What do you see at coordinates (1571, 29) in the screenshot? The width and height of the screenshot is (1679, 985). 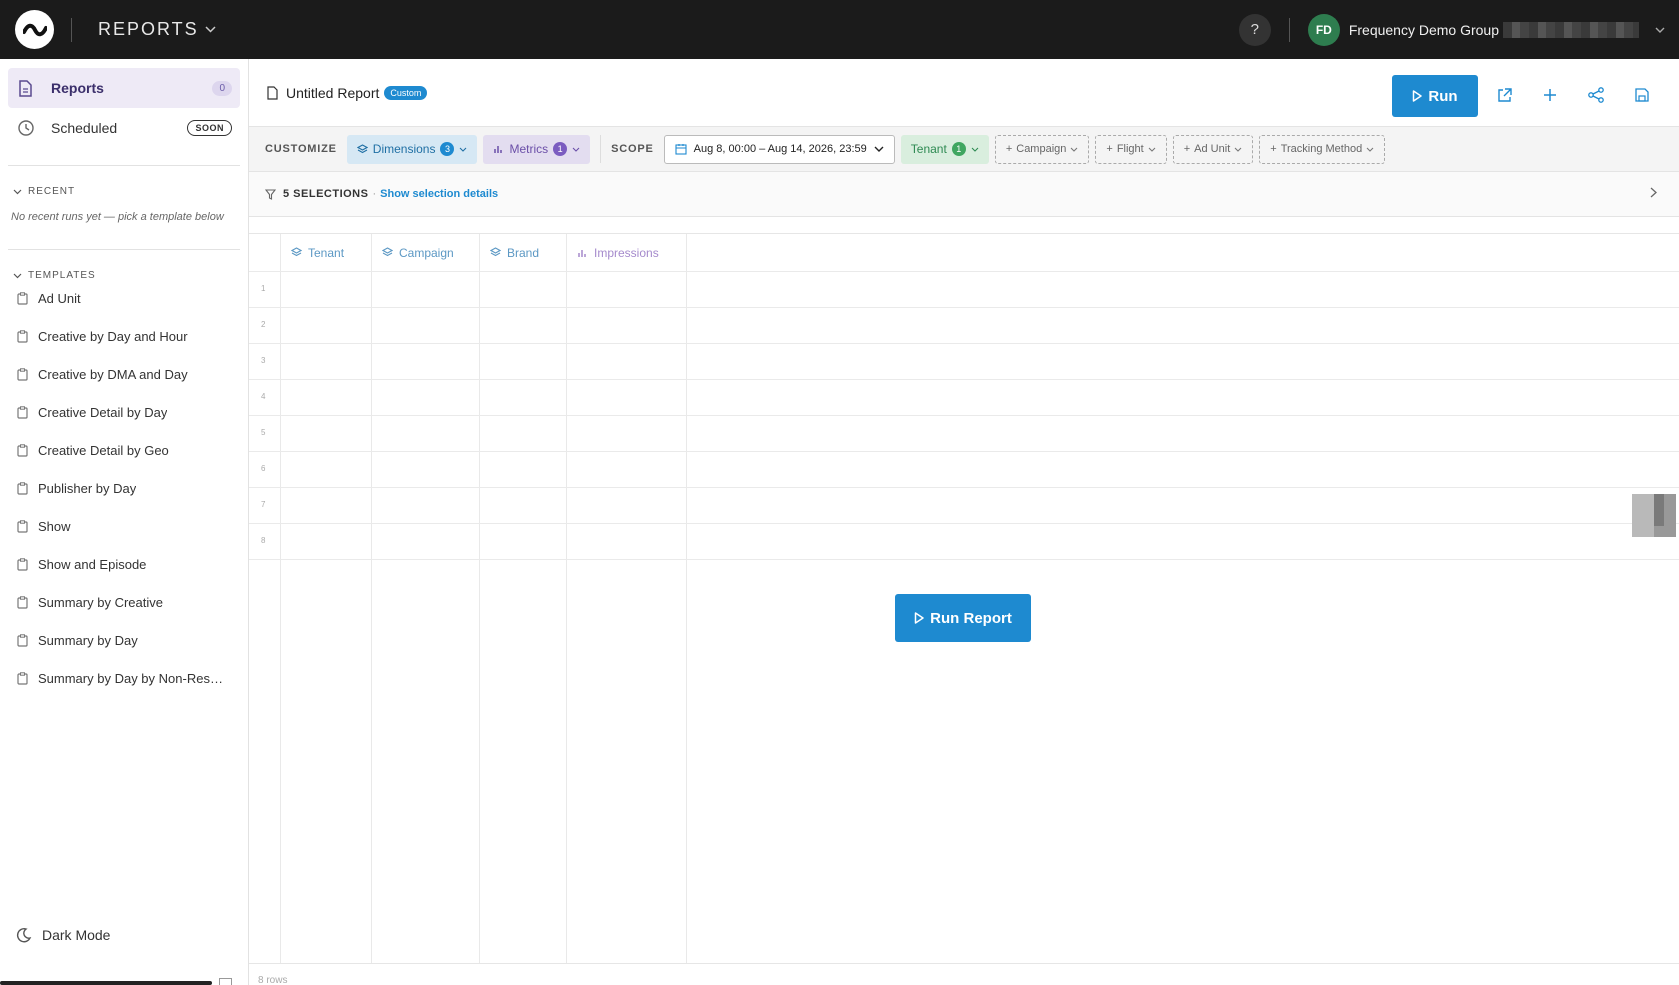 I see `redacted-org-suffix` at bounding box center [1571, 29].